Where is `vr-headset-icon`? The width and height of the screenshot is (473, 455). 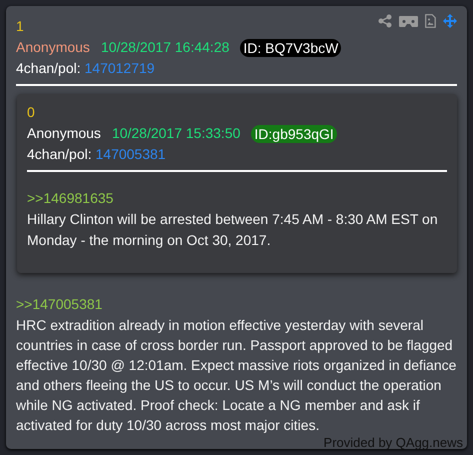 vr-headset-icon is located at coordinates (408, 21).